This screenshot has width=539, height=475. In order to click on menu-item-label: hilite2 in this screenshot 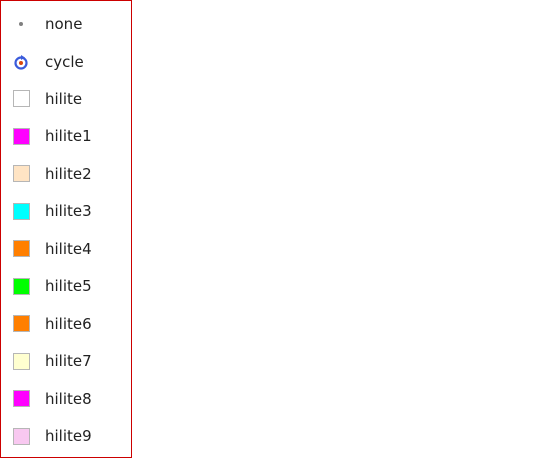, I will do `click(68, 173)`.